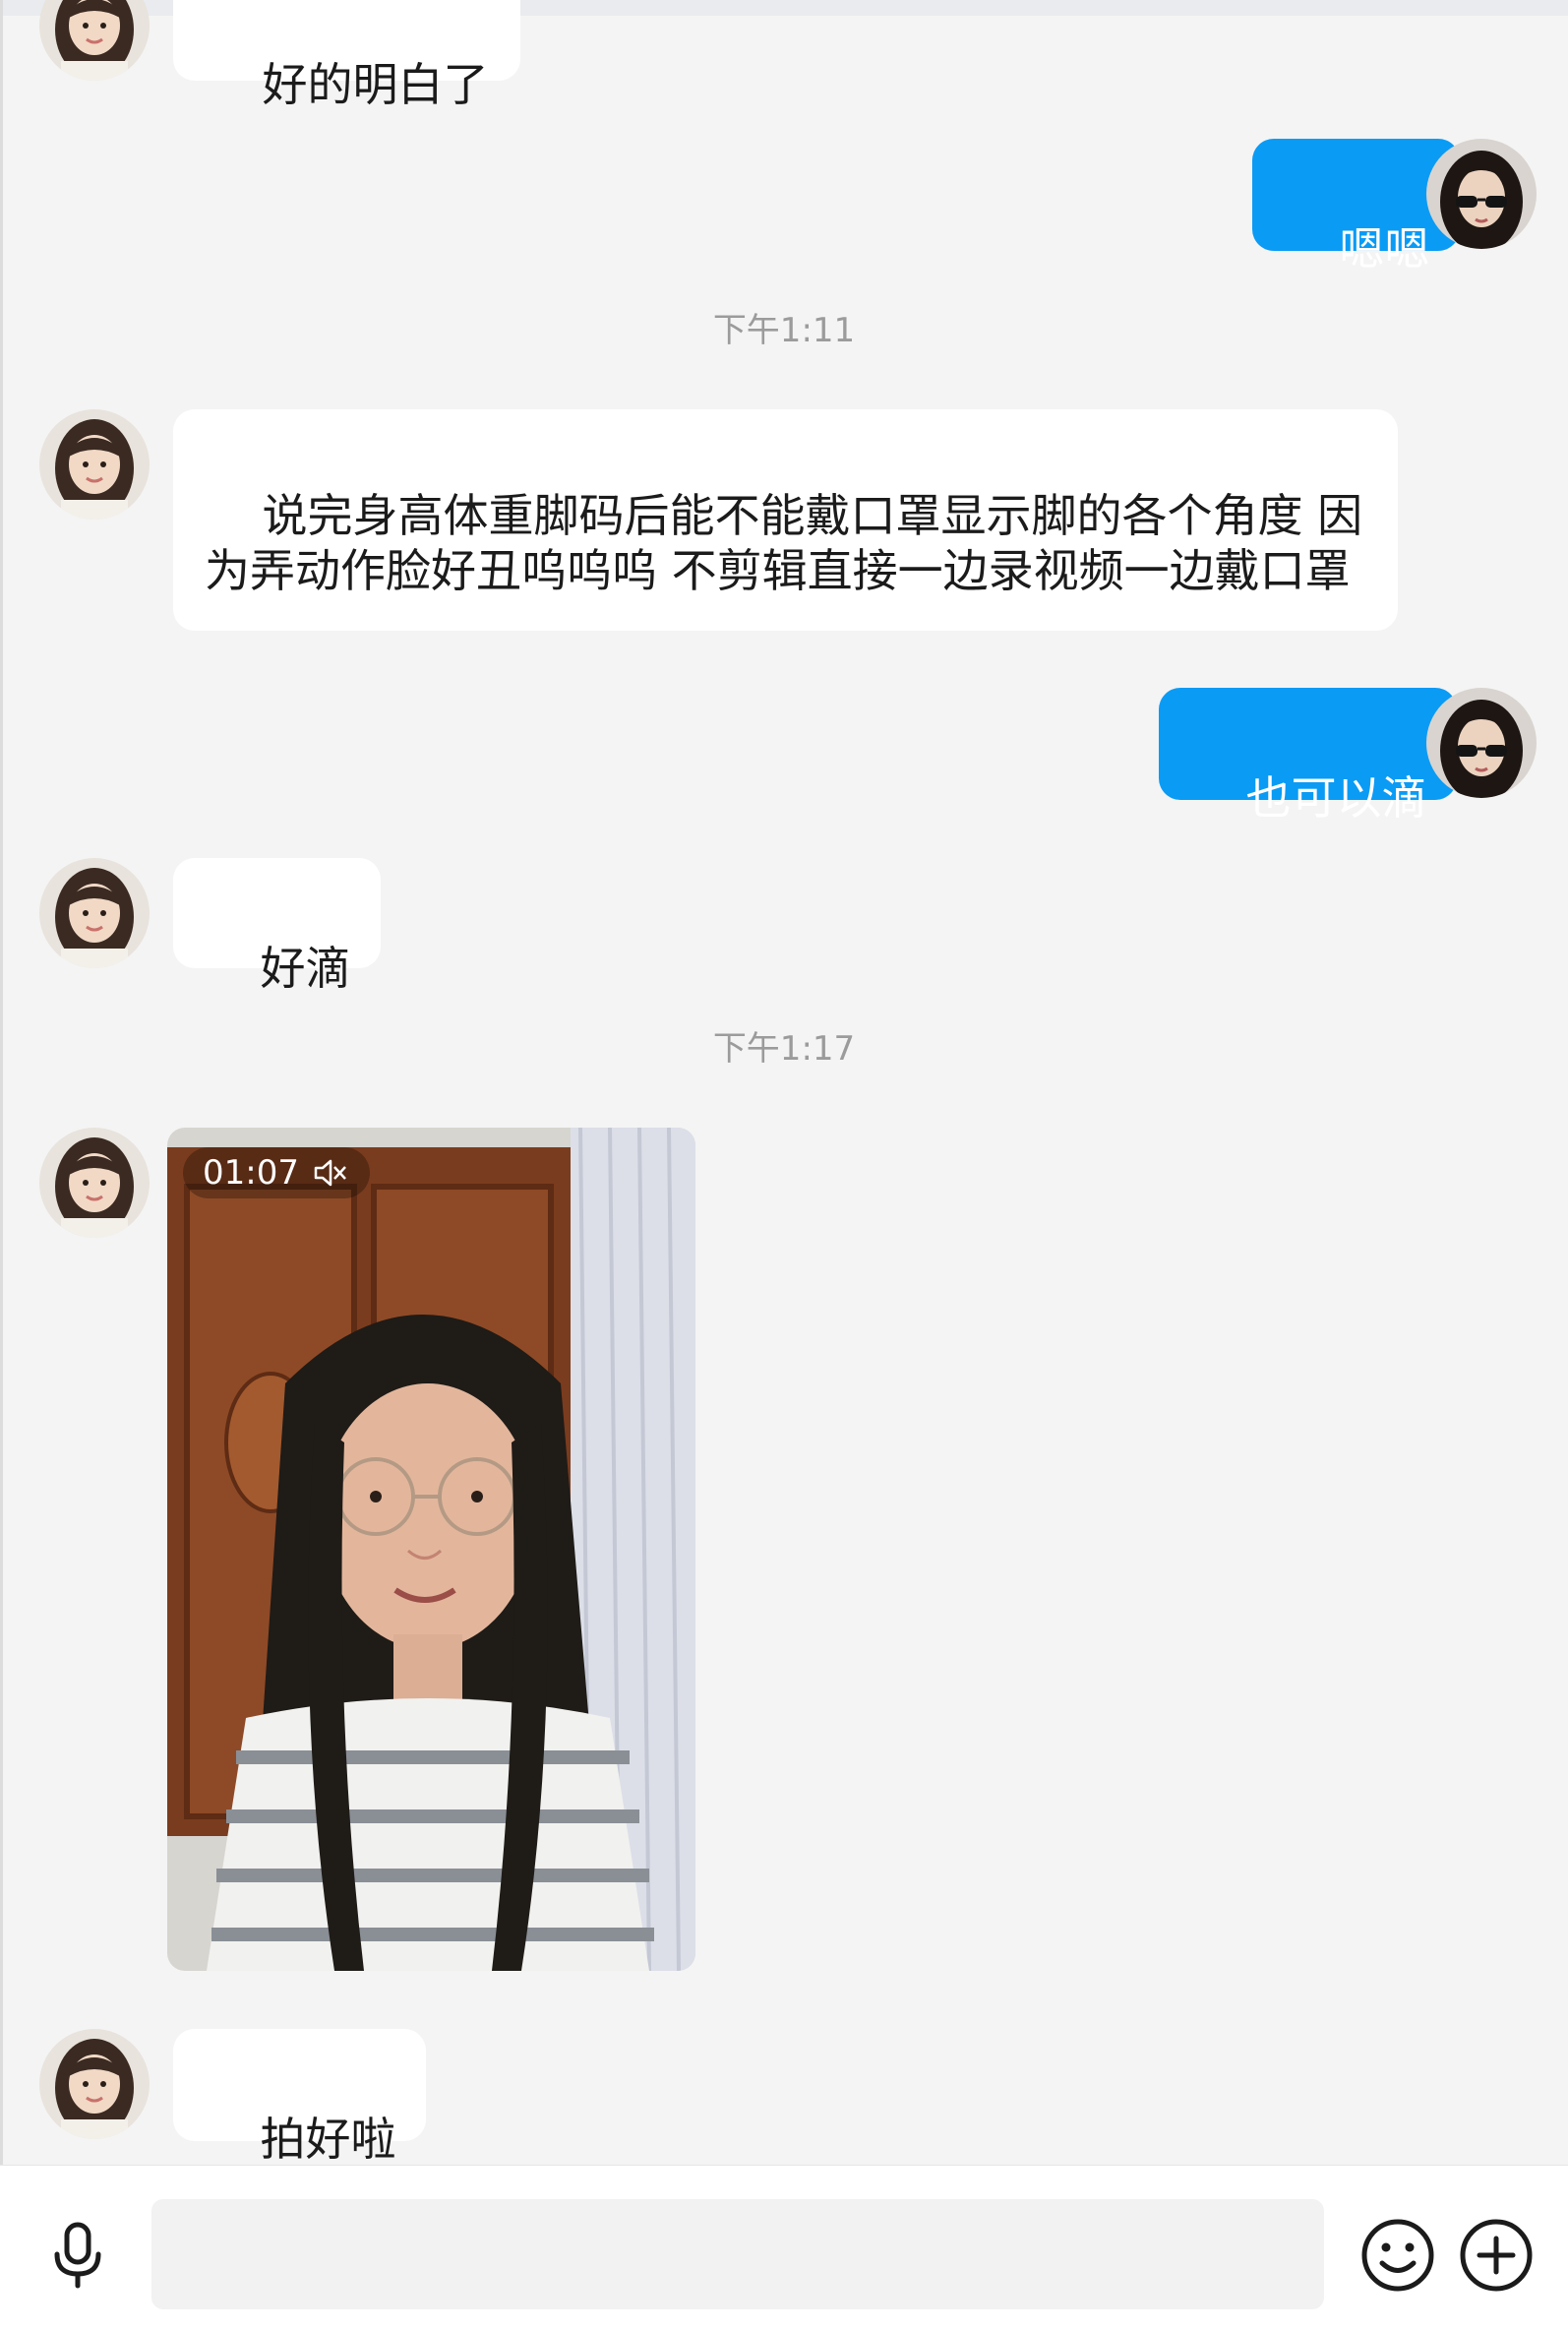 Image resolution: width=1568 pixels, height=2330 pixels. I want to click on message-bubble: 拍好啦, so click(300, 2097).